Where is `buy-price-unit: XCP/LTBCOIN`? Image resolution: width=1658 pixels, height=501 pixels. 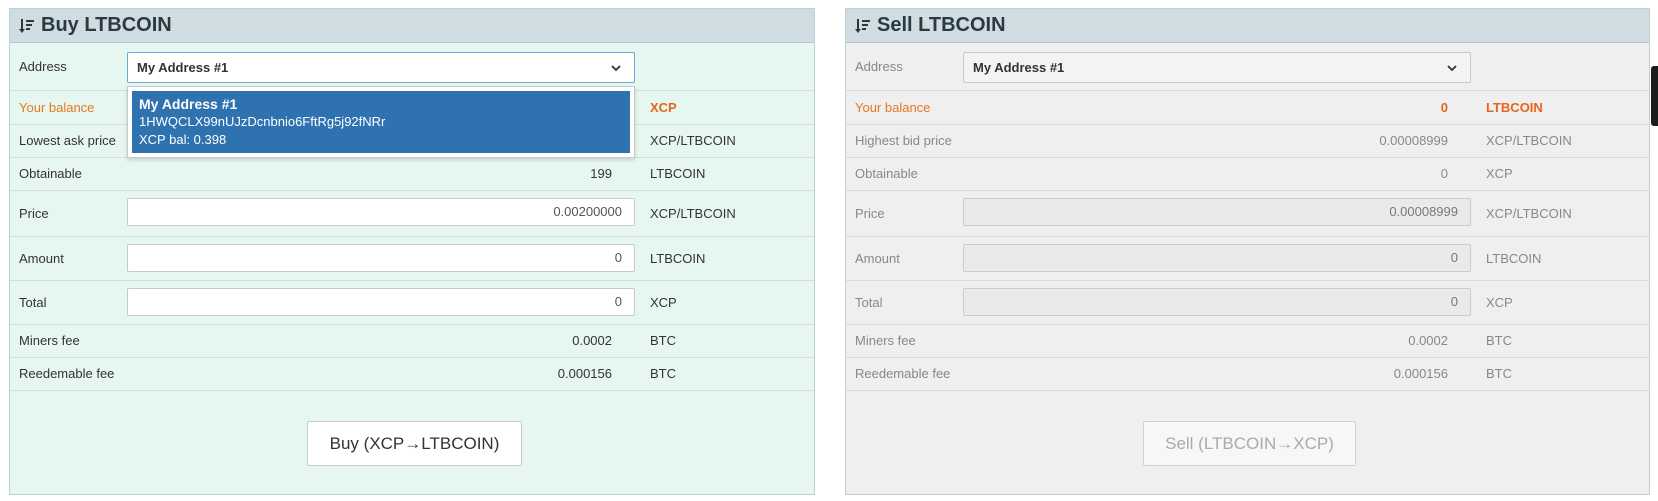
buy-price-unit: XCP/LTBCOIN is located at coordinates (693, 213).